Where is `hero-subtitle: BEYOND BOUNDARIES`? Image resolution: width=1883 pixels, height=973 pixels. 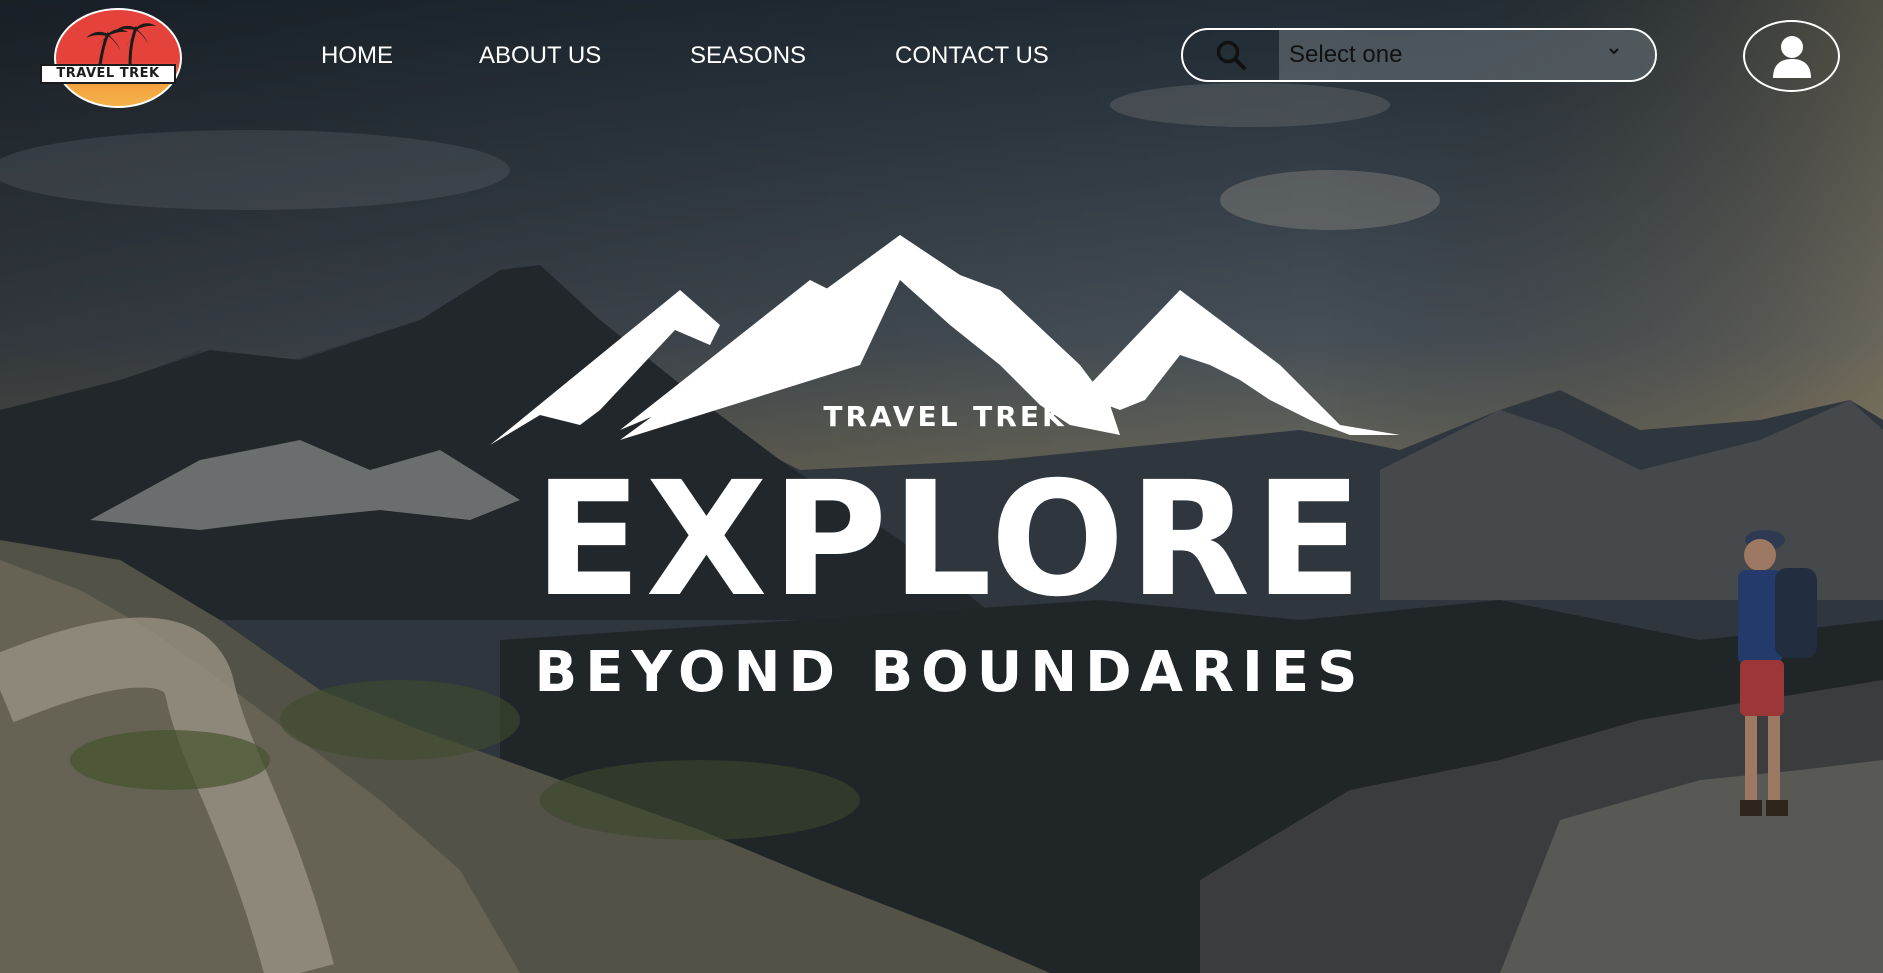 hero-subtitle: BEYOND BOUNDARIES is located at coordinates (950, 672).